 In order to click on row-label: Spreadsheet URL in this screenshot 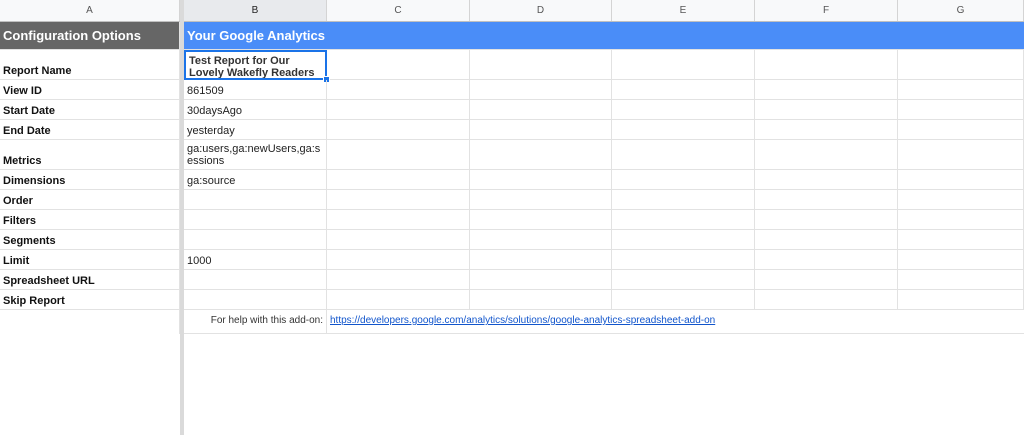, I will do `click(90, 280)`.